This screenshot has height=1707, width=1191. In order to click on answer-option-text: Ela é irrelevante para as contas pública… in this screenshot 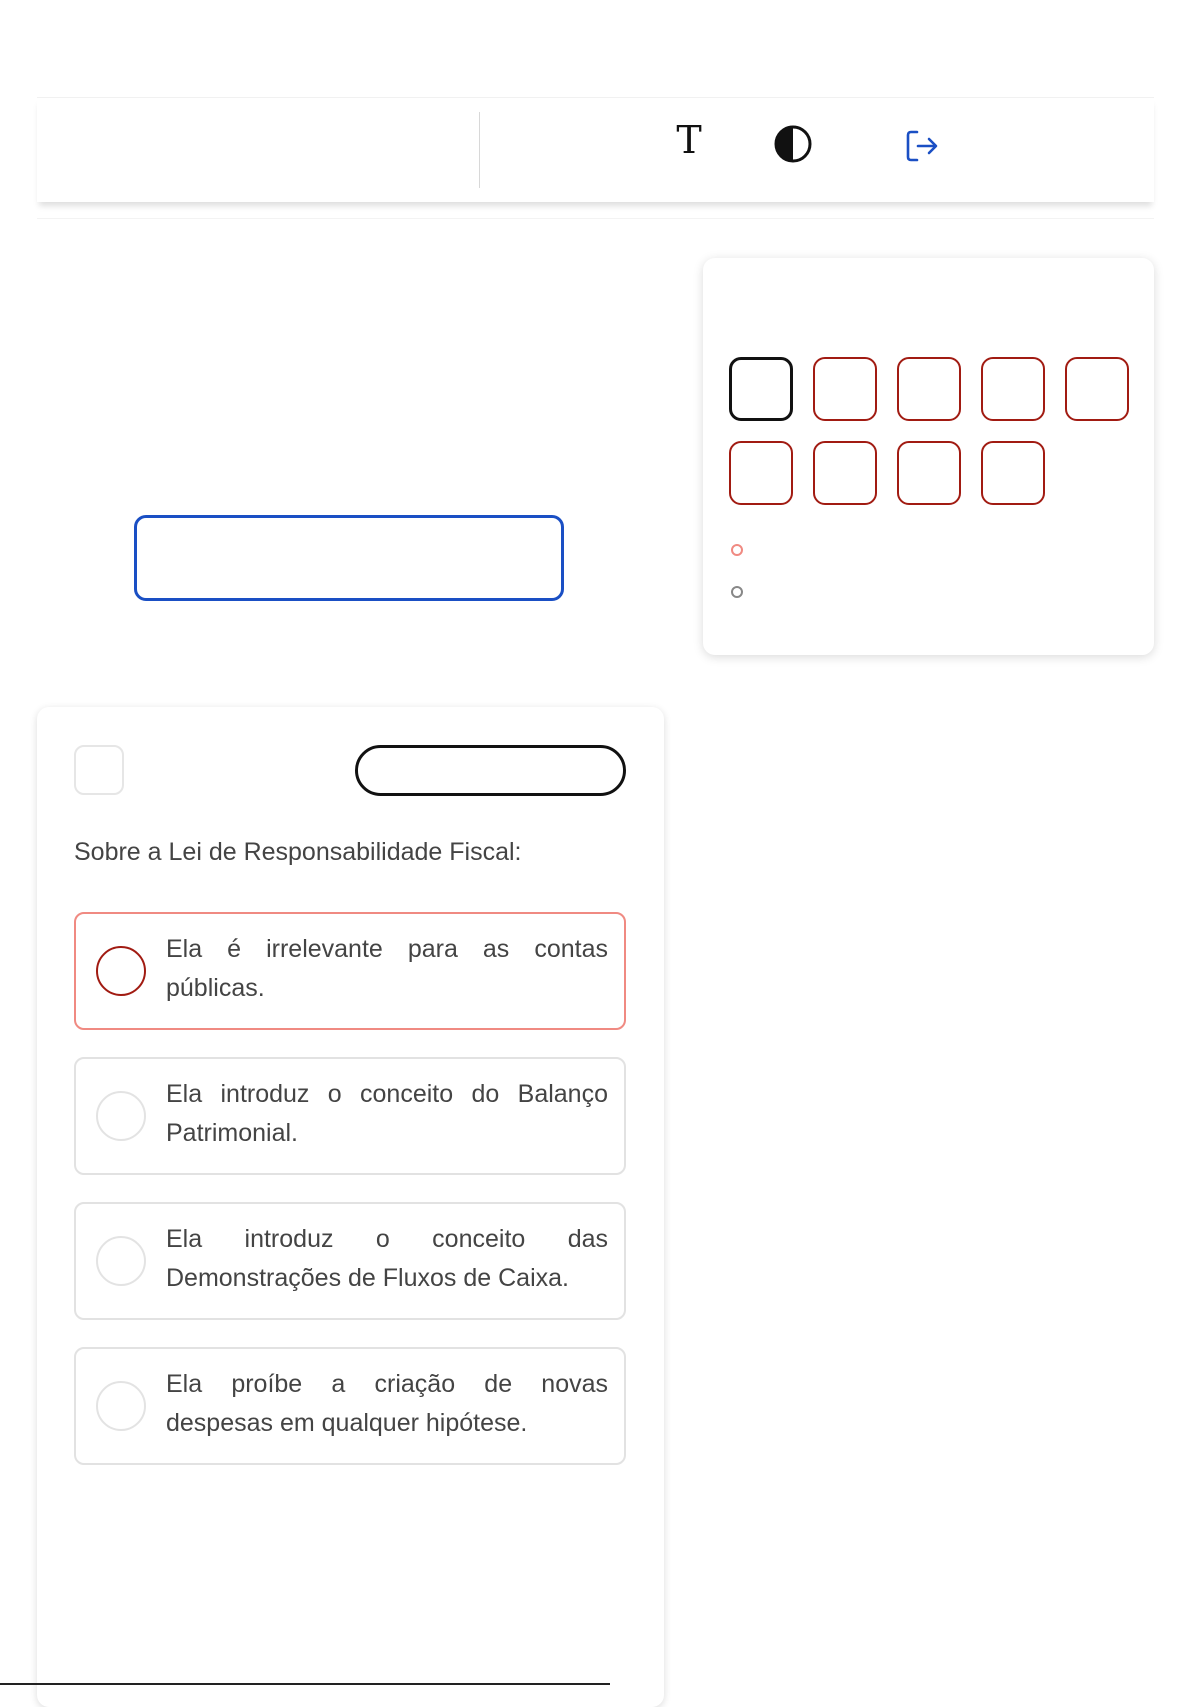, I will do `click(387, 968)`.